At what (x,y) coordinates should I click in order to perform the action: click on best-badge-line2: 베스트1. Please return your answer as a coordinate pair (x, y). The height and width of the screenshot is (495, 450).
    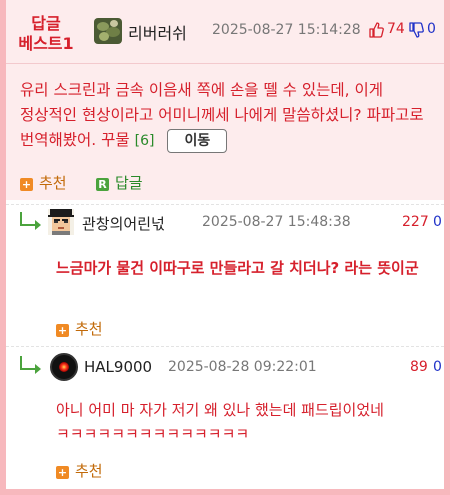
    Looking at the image, I should click on (46, 43).